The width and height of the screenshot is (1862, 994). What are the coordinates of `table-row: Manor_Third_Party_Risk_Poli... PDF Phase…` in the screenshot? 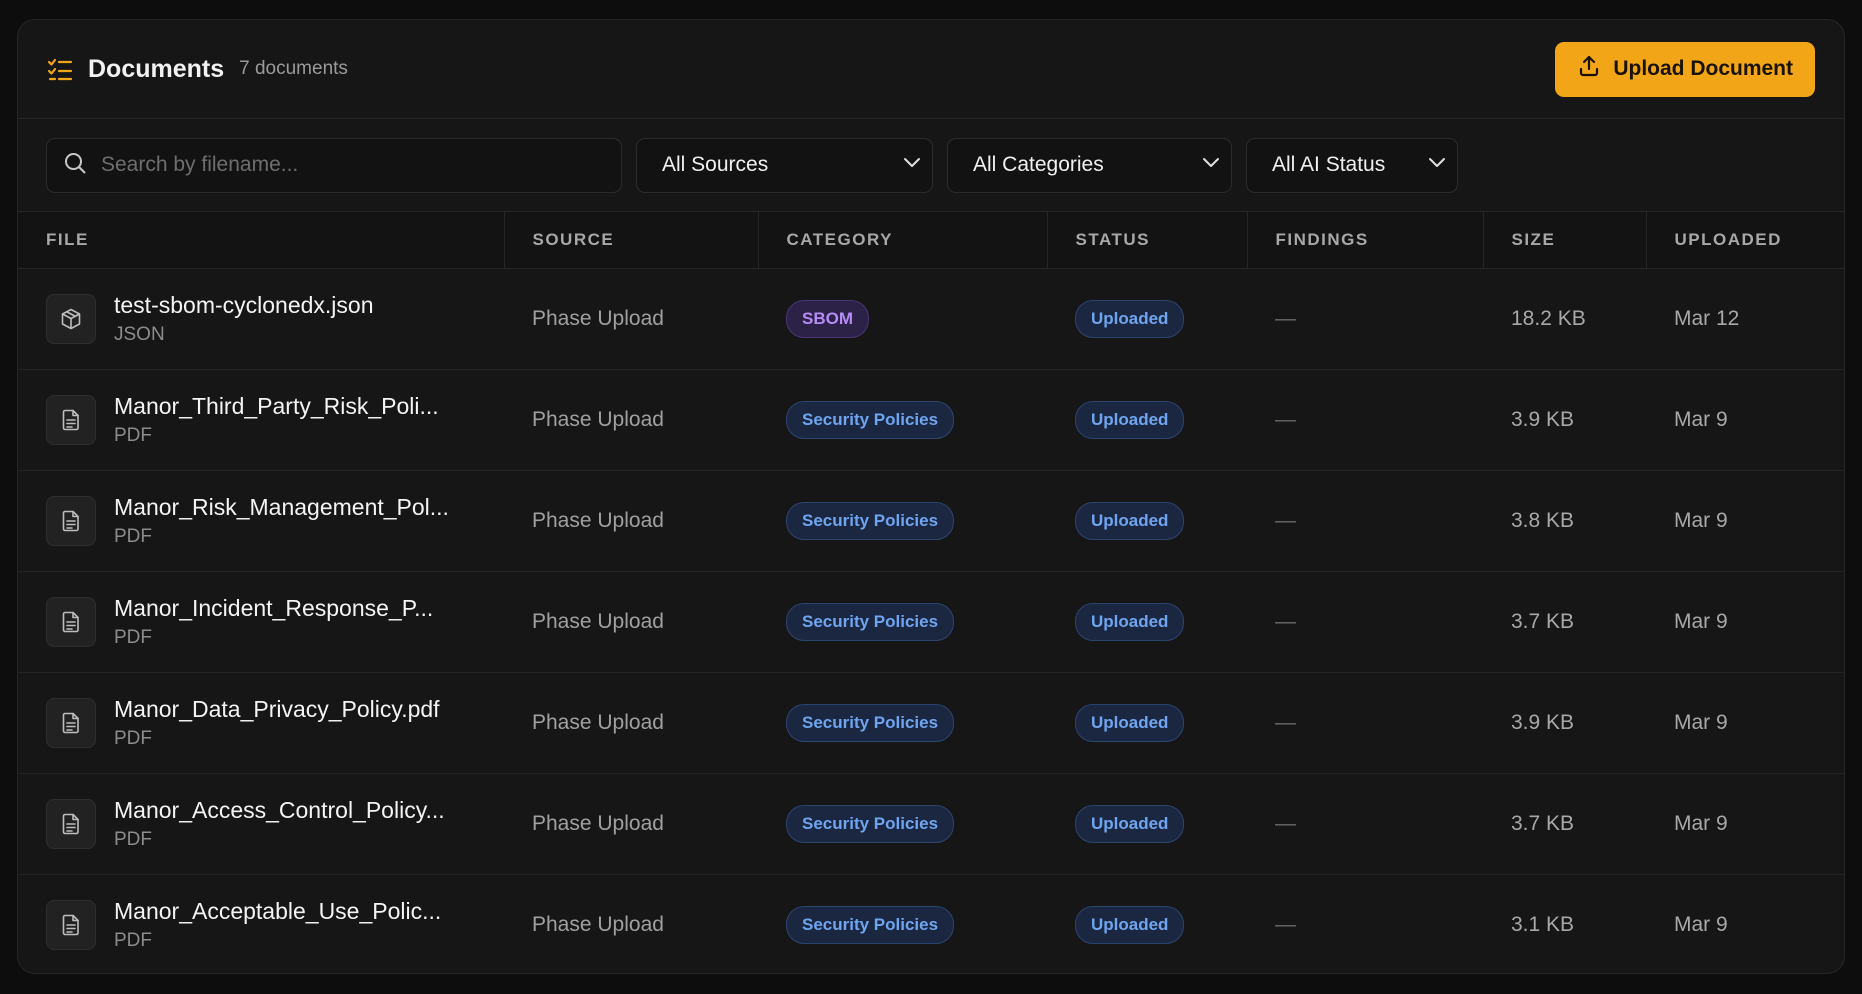 It's located at (931, 419).